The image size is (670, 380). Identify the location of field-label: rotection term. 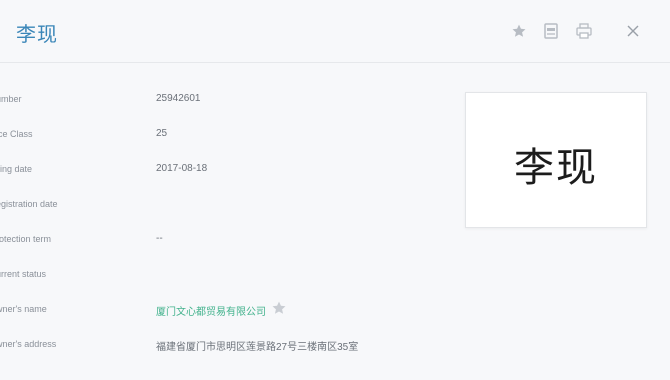
(26, 239).